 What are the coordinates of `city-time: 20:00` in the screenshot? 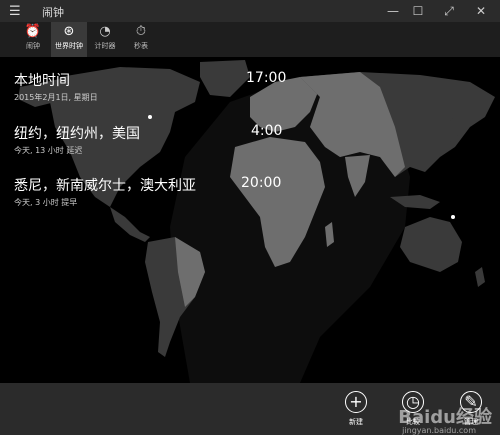 It's located at (261, 183).